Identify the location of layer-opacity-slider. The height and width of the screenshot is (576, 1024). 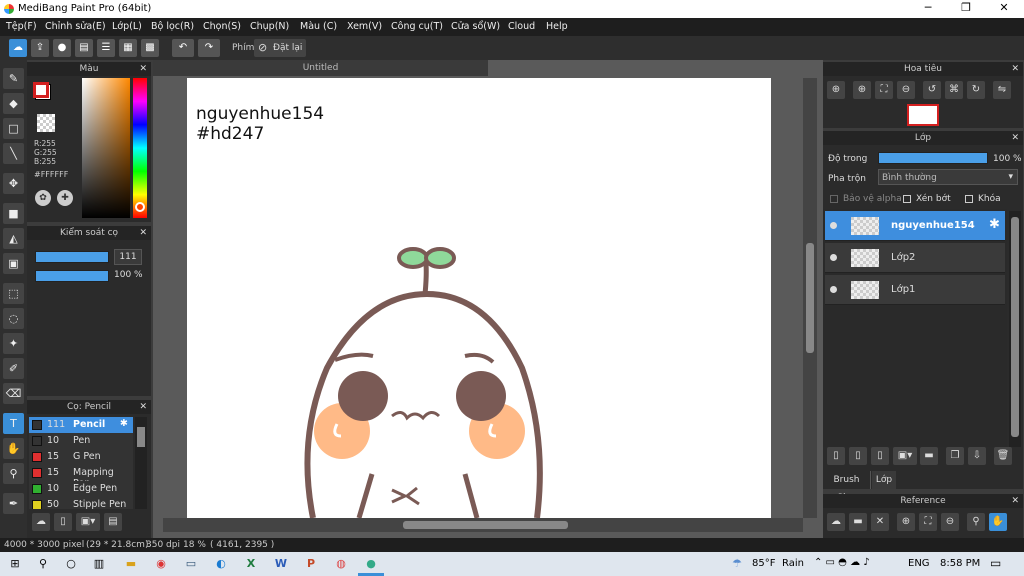
(933, 158).